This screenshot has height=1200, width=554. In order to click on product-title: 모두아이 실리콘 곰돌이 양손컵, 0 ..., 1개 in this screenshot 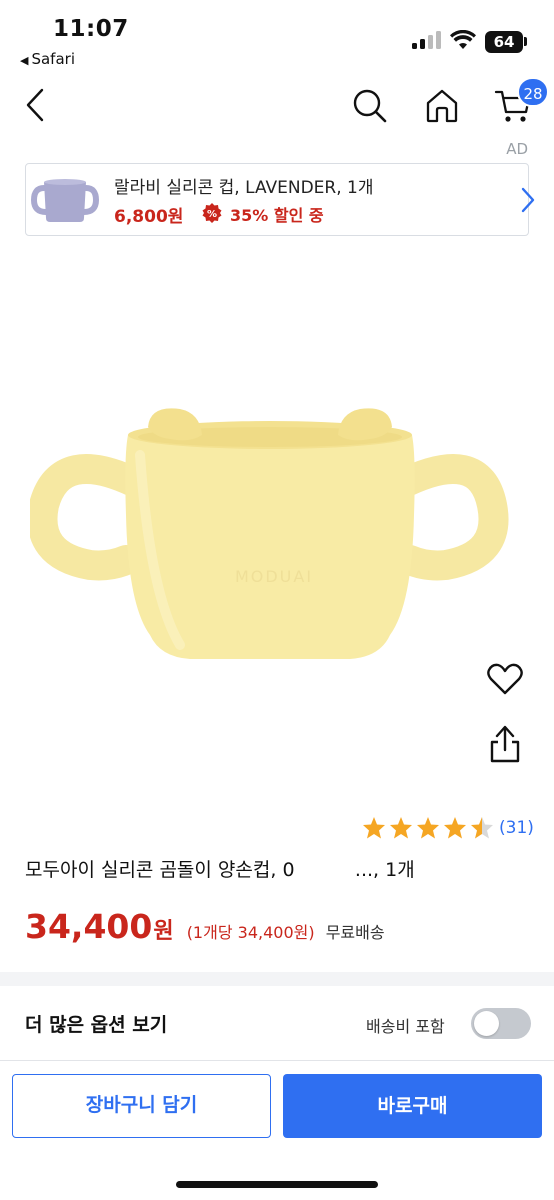, I will do `click(220, 870)`.